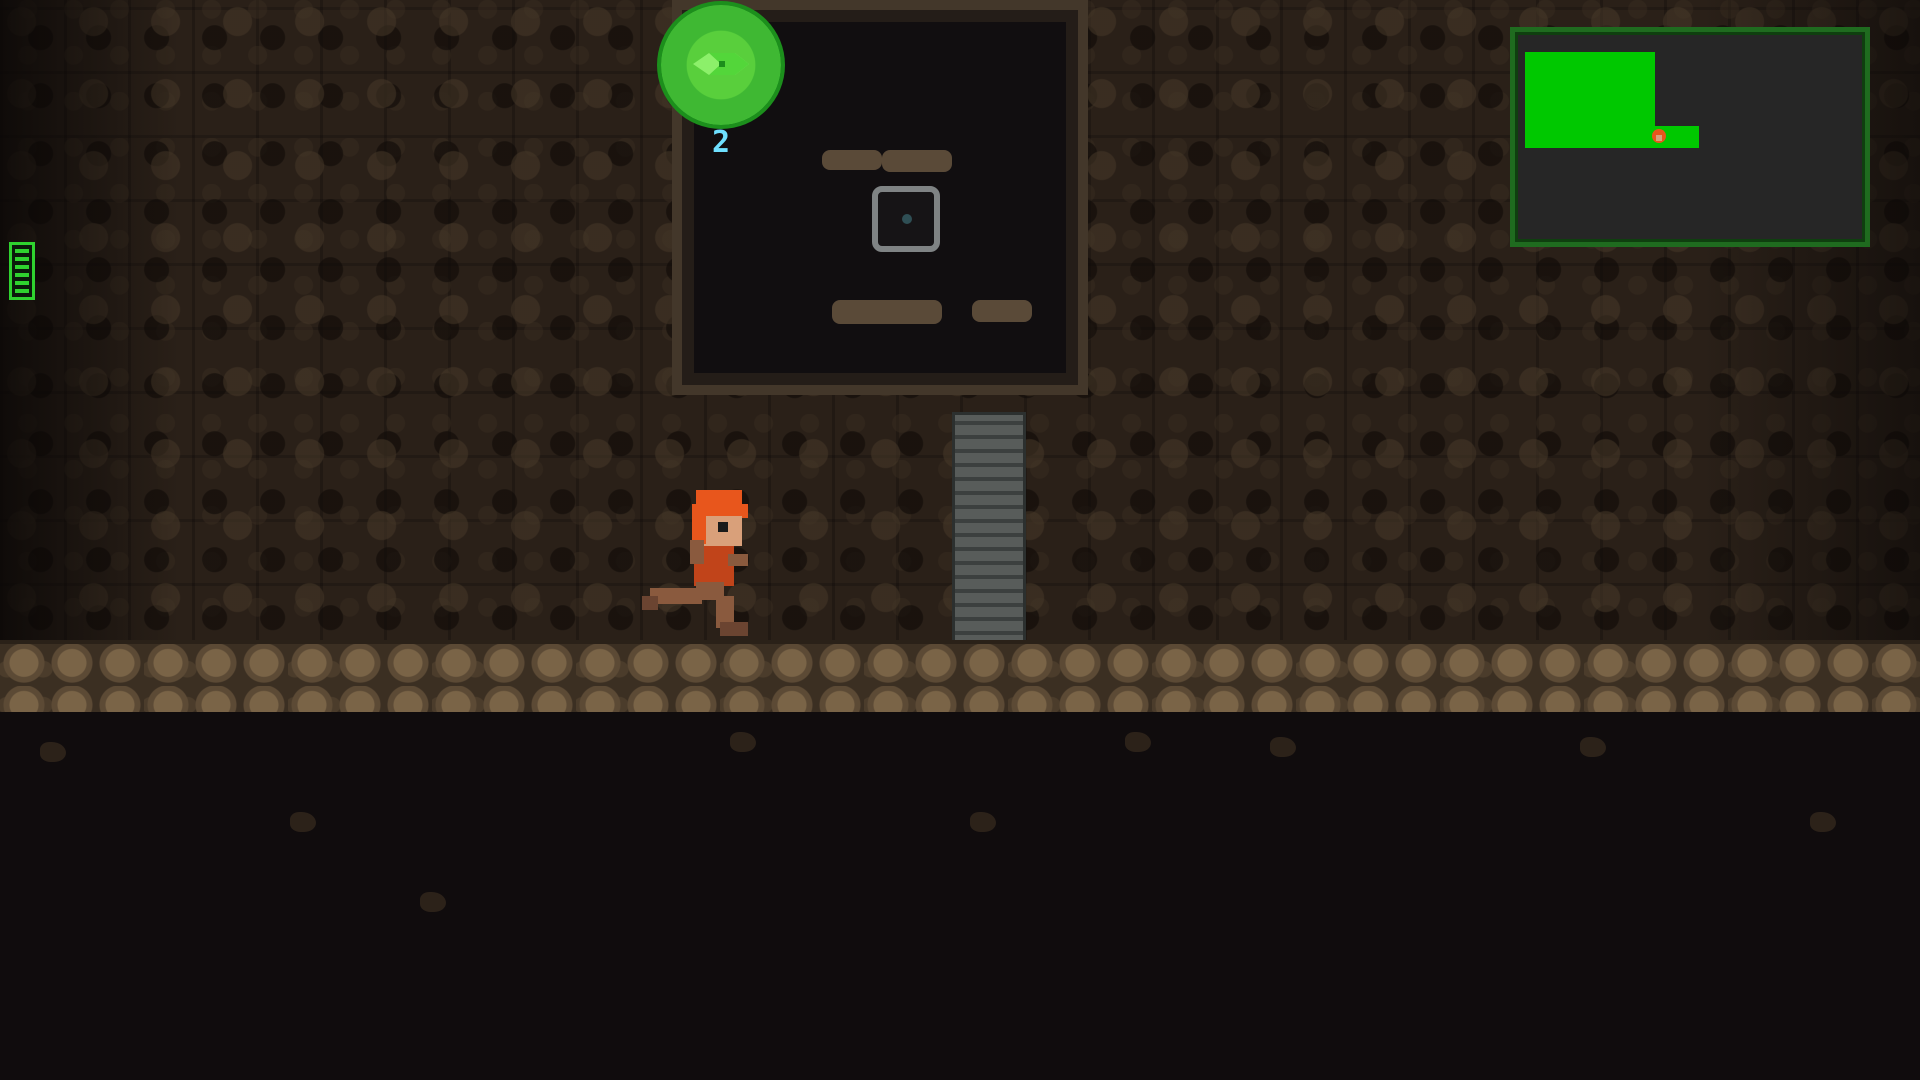 This screenshot has height=1080, width=1920. I want to click on save-point-core, so click(907, 219).